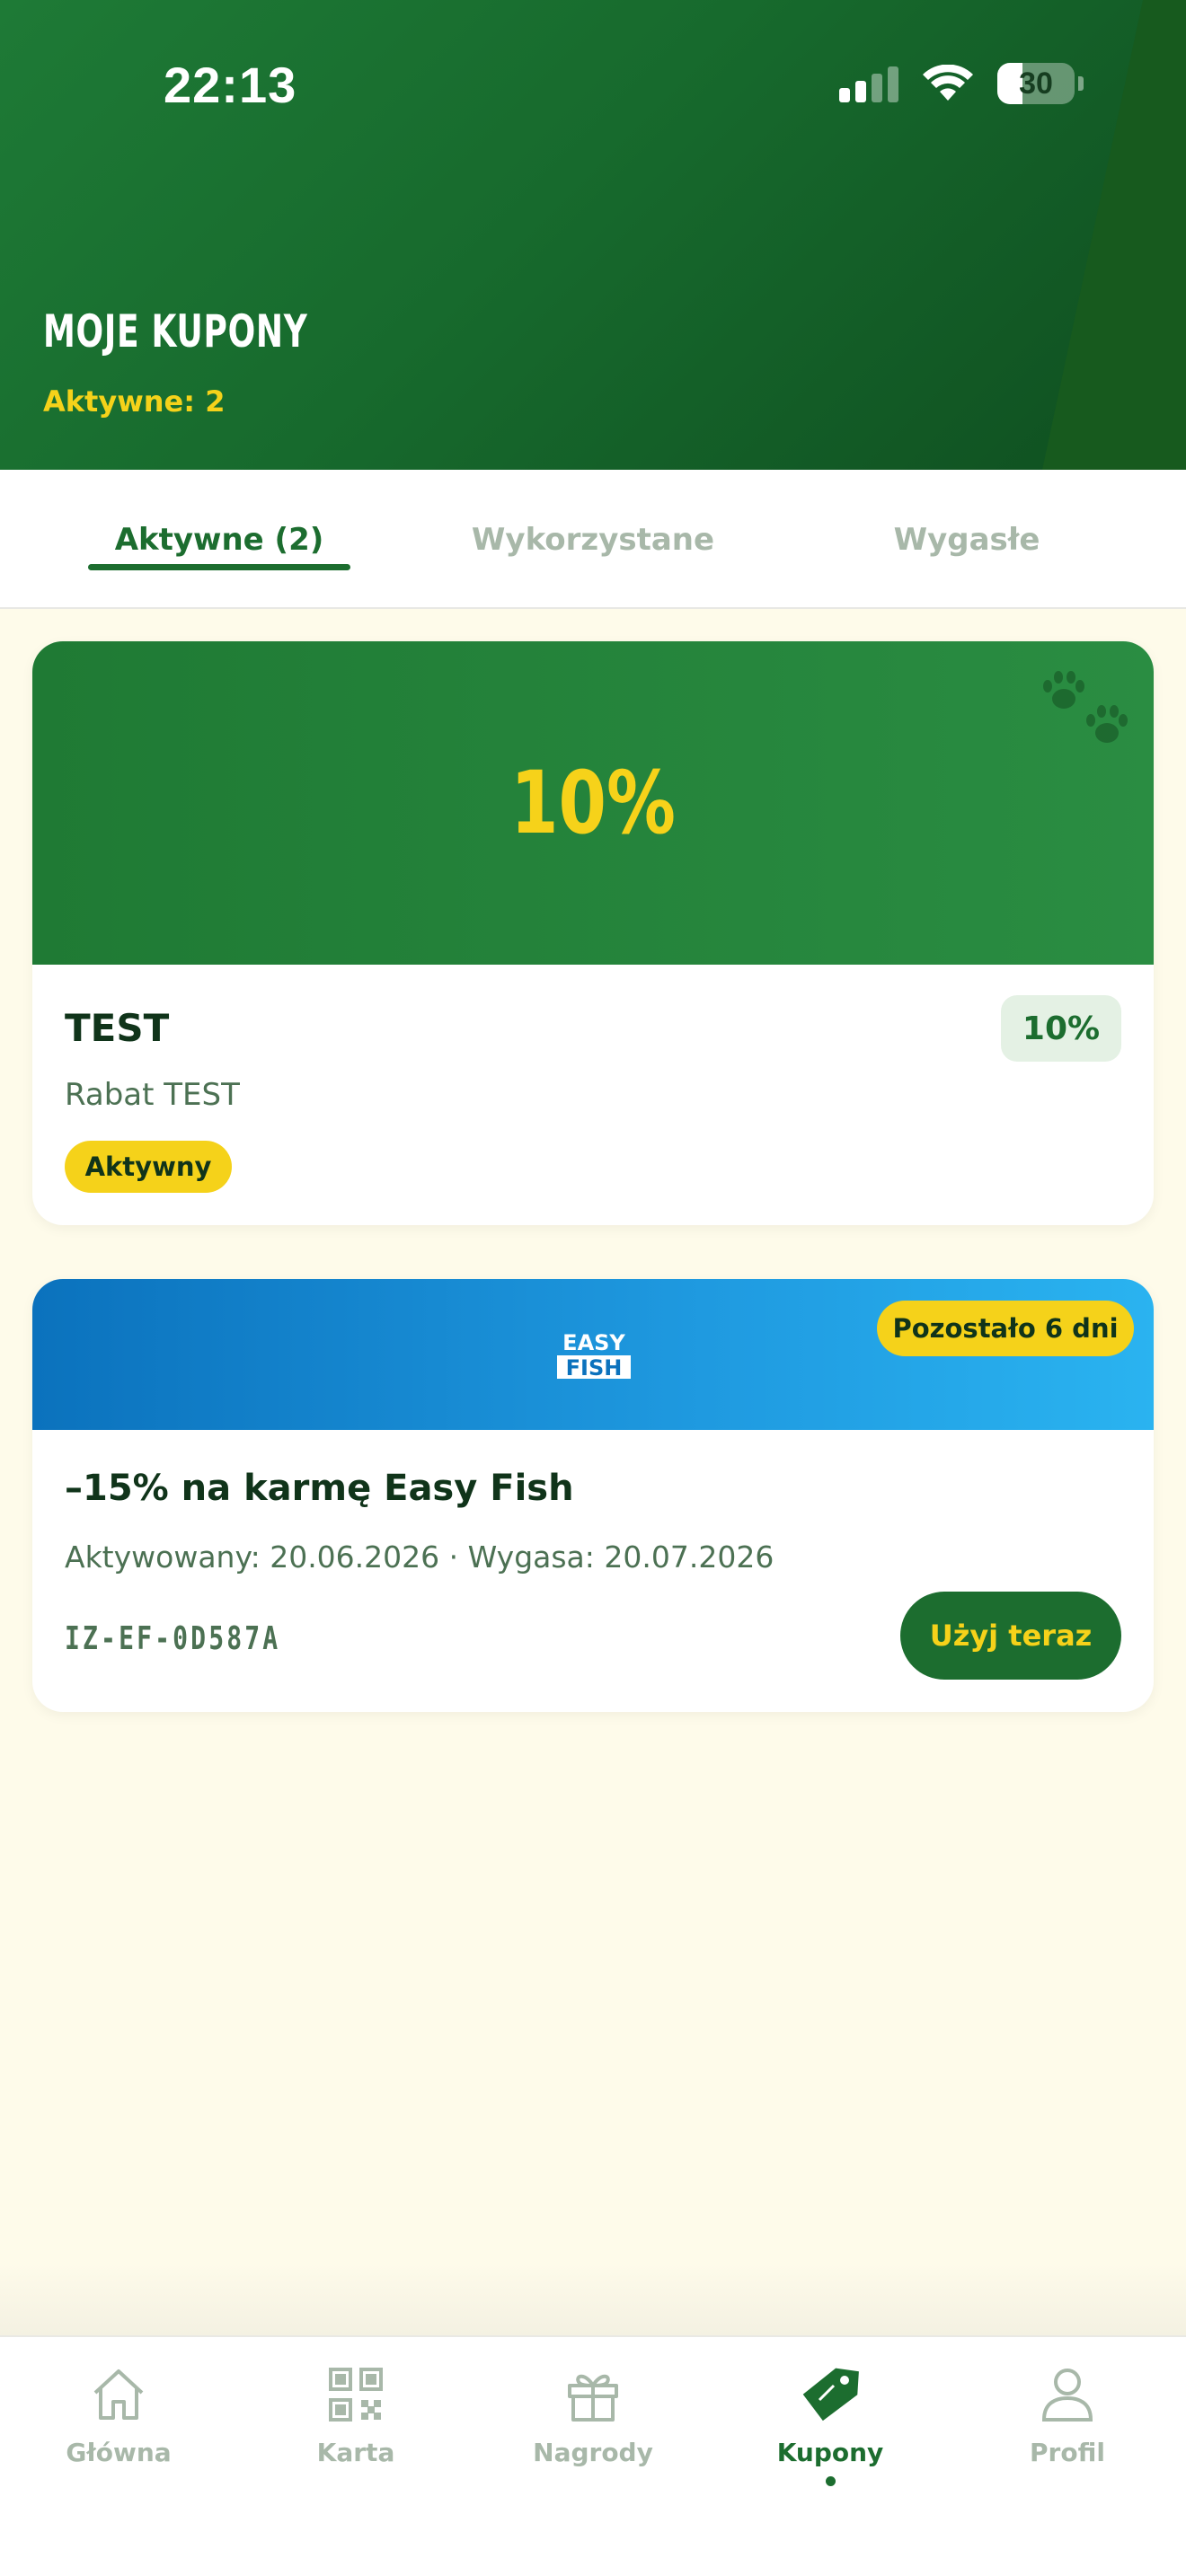  What do you see at coordinates (830, 2481) in the screenshot?
I see `active-nav-dot` at bounding box center [830, 2481].